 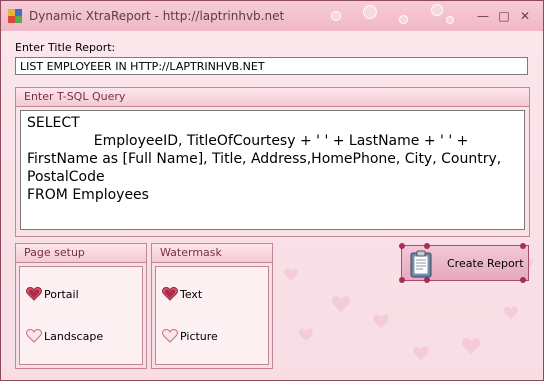 I want to click on landscape-option: Landscape, so click(x=64, y=336).